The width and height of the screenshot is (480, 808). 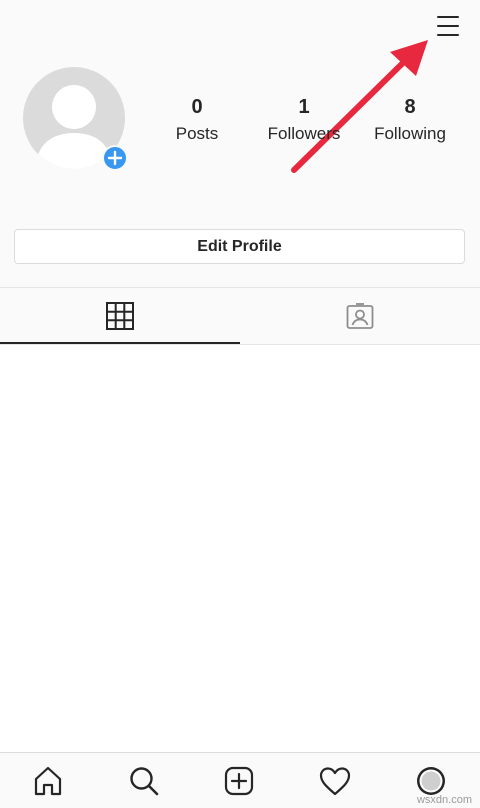 I want to click on nav-home, so click(x=48, y=781).